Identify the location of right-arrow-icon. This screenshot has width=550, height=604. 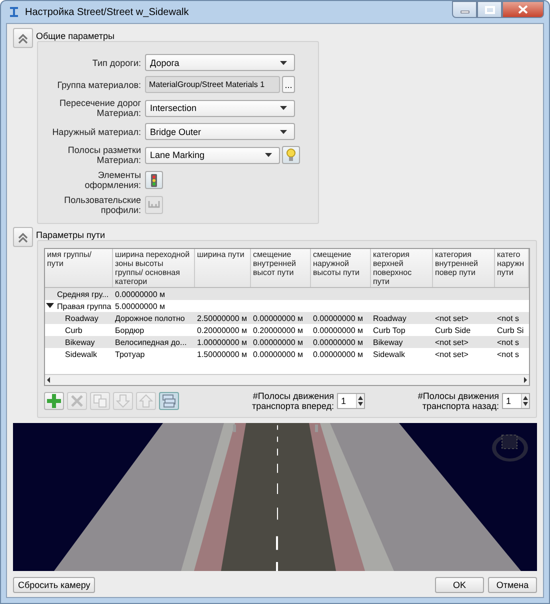
(525, 380).